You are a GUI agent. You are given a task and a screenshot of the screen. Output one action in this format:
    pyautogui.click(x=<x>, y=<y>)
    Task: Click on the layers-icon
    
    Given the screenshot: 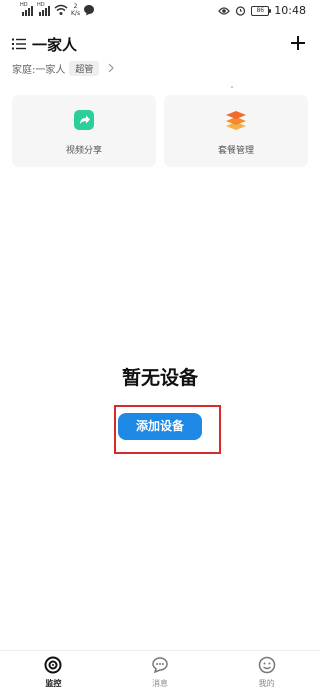 What is the action you would take?
    pyautogui.click(x=236, y=120)
    